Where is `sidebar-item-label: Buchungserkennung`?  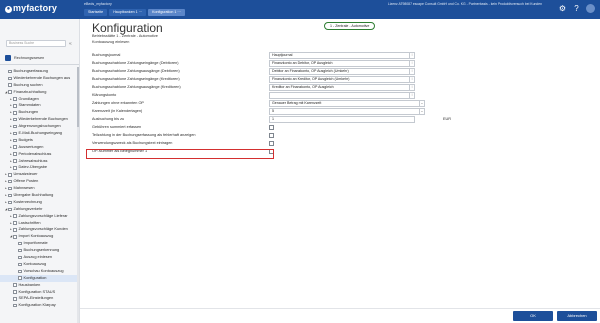
sidebar-item-label: Buchungserkennung is located at coordinates (41, 250).